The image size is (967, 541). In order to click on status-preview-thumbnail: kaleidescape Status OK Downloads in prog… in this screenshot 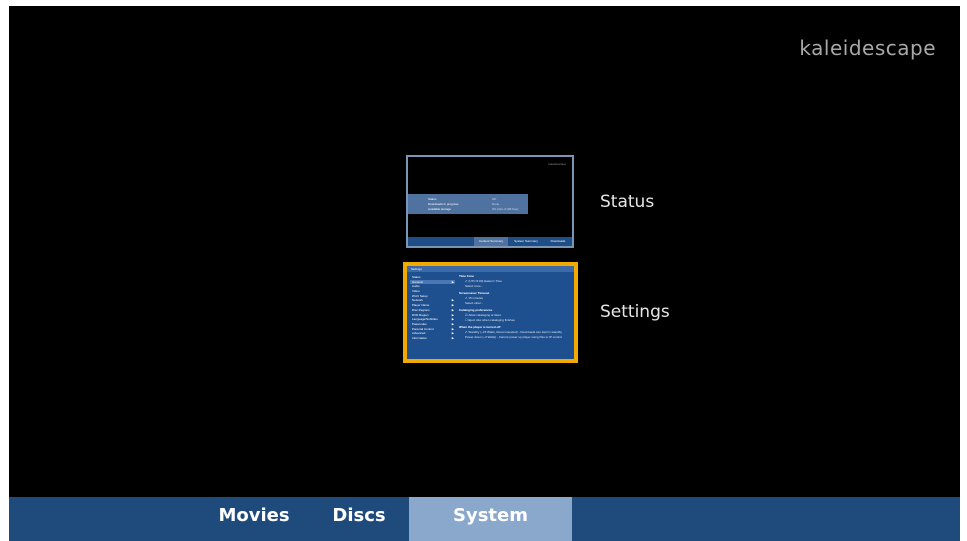, I will do `click(490, 201)`.